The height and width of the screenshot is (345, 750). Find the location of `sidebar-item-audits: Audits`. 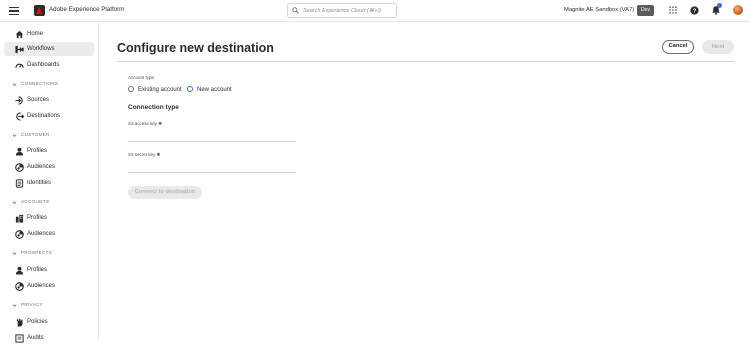

sidebar-item-audits: Audits is located at coordinates (49, 338).